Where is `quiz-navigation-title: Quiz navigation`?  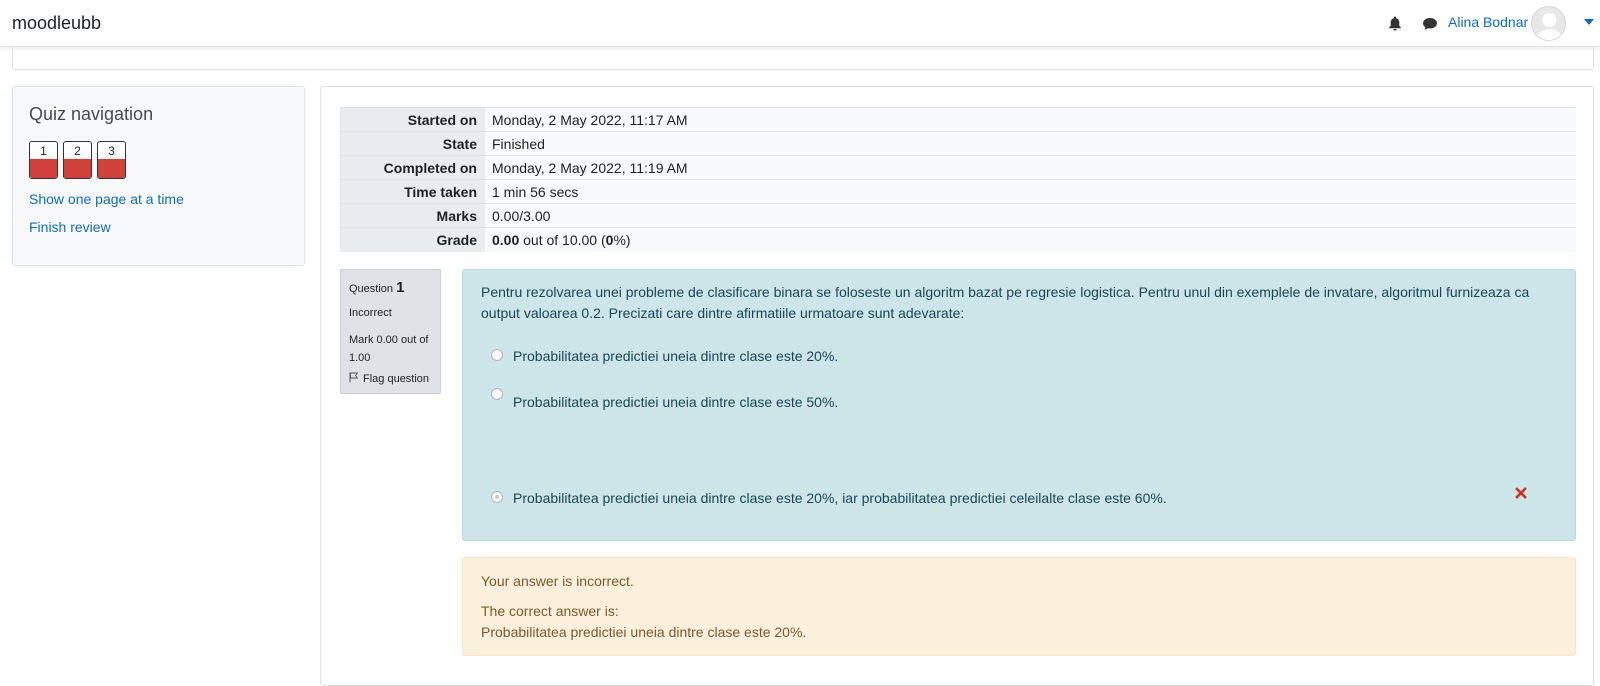
quiz-navigation-title: Quiz navigation is located at coordinates (91, 114).